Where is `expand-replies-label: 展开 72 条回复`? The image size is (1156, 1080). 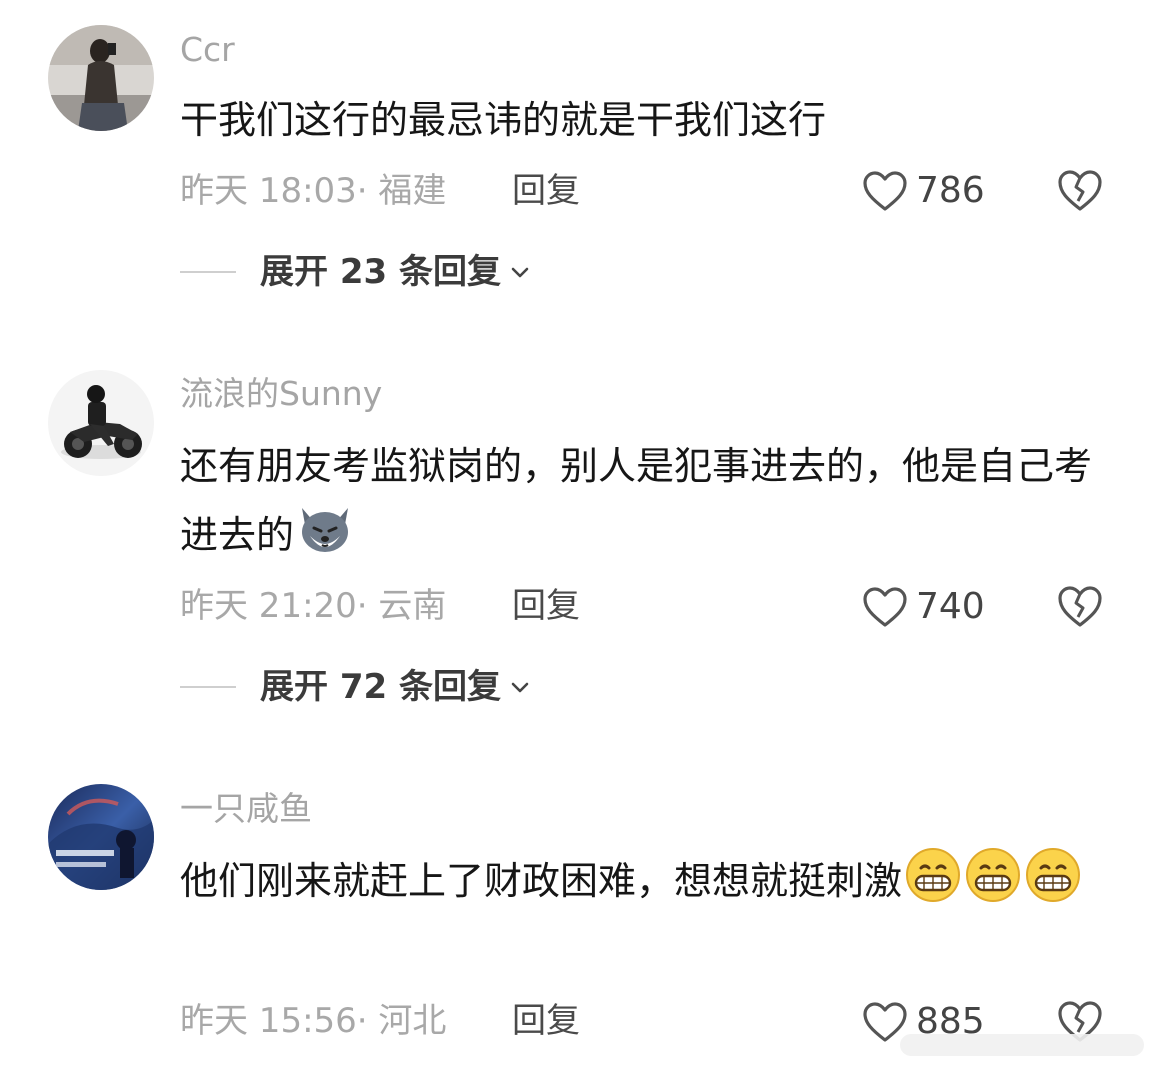 expand-replies-label: 展开 72 条回复 is located at coordinates (380, 687).